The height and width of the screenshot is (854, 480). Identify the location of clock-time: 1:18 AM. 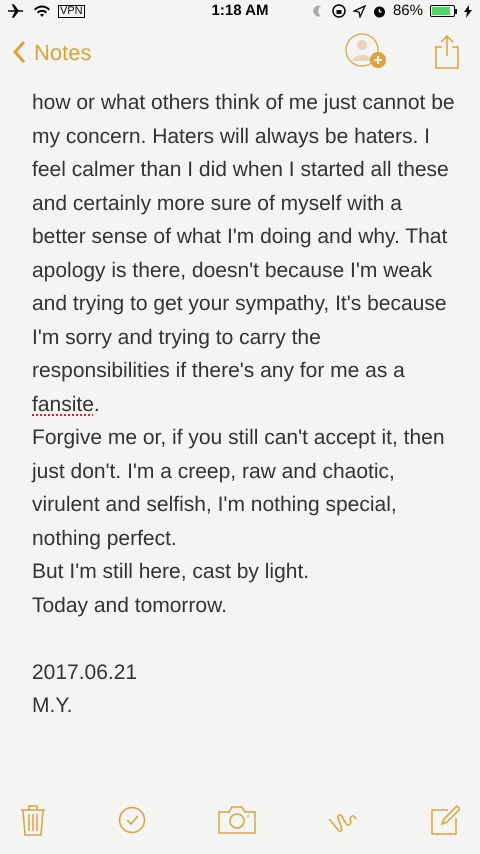
(240, 10).